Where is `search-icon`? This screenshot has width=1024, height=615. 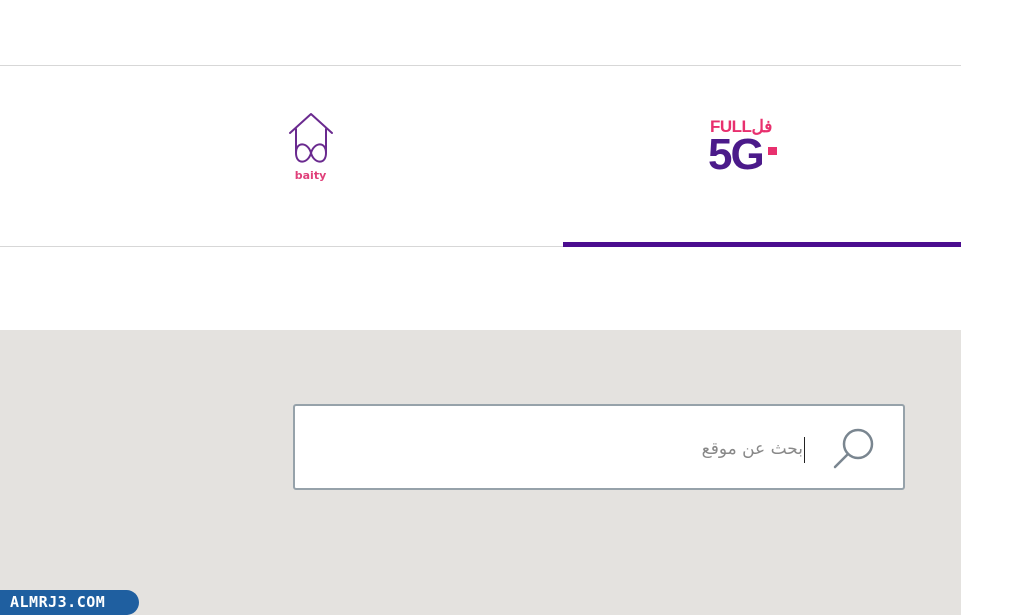
search-icon is located at coordinates (854, 449).